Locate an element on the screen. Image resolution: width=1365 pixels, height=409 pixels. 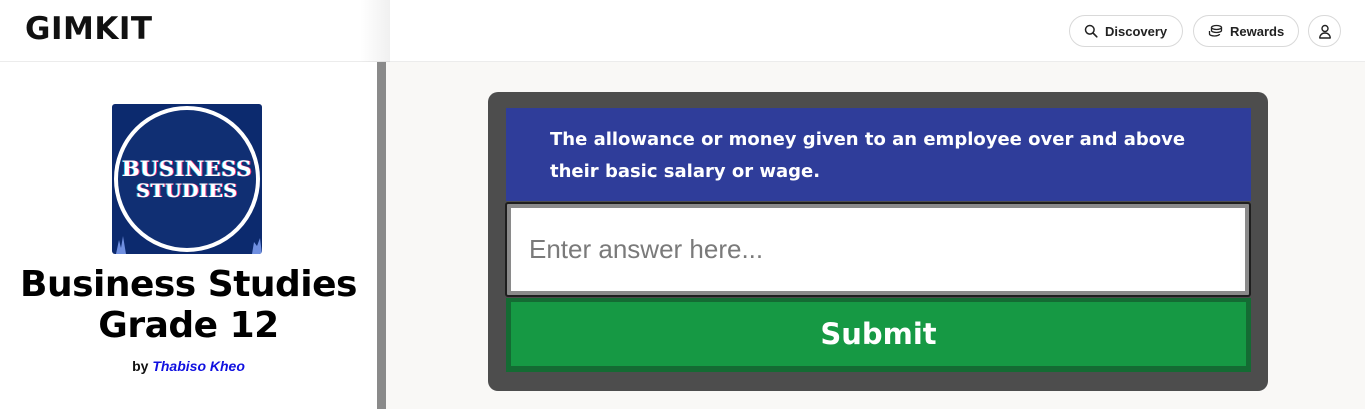
cover-decoration-left is located at coordinates (121, 245).